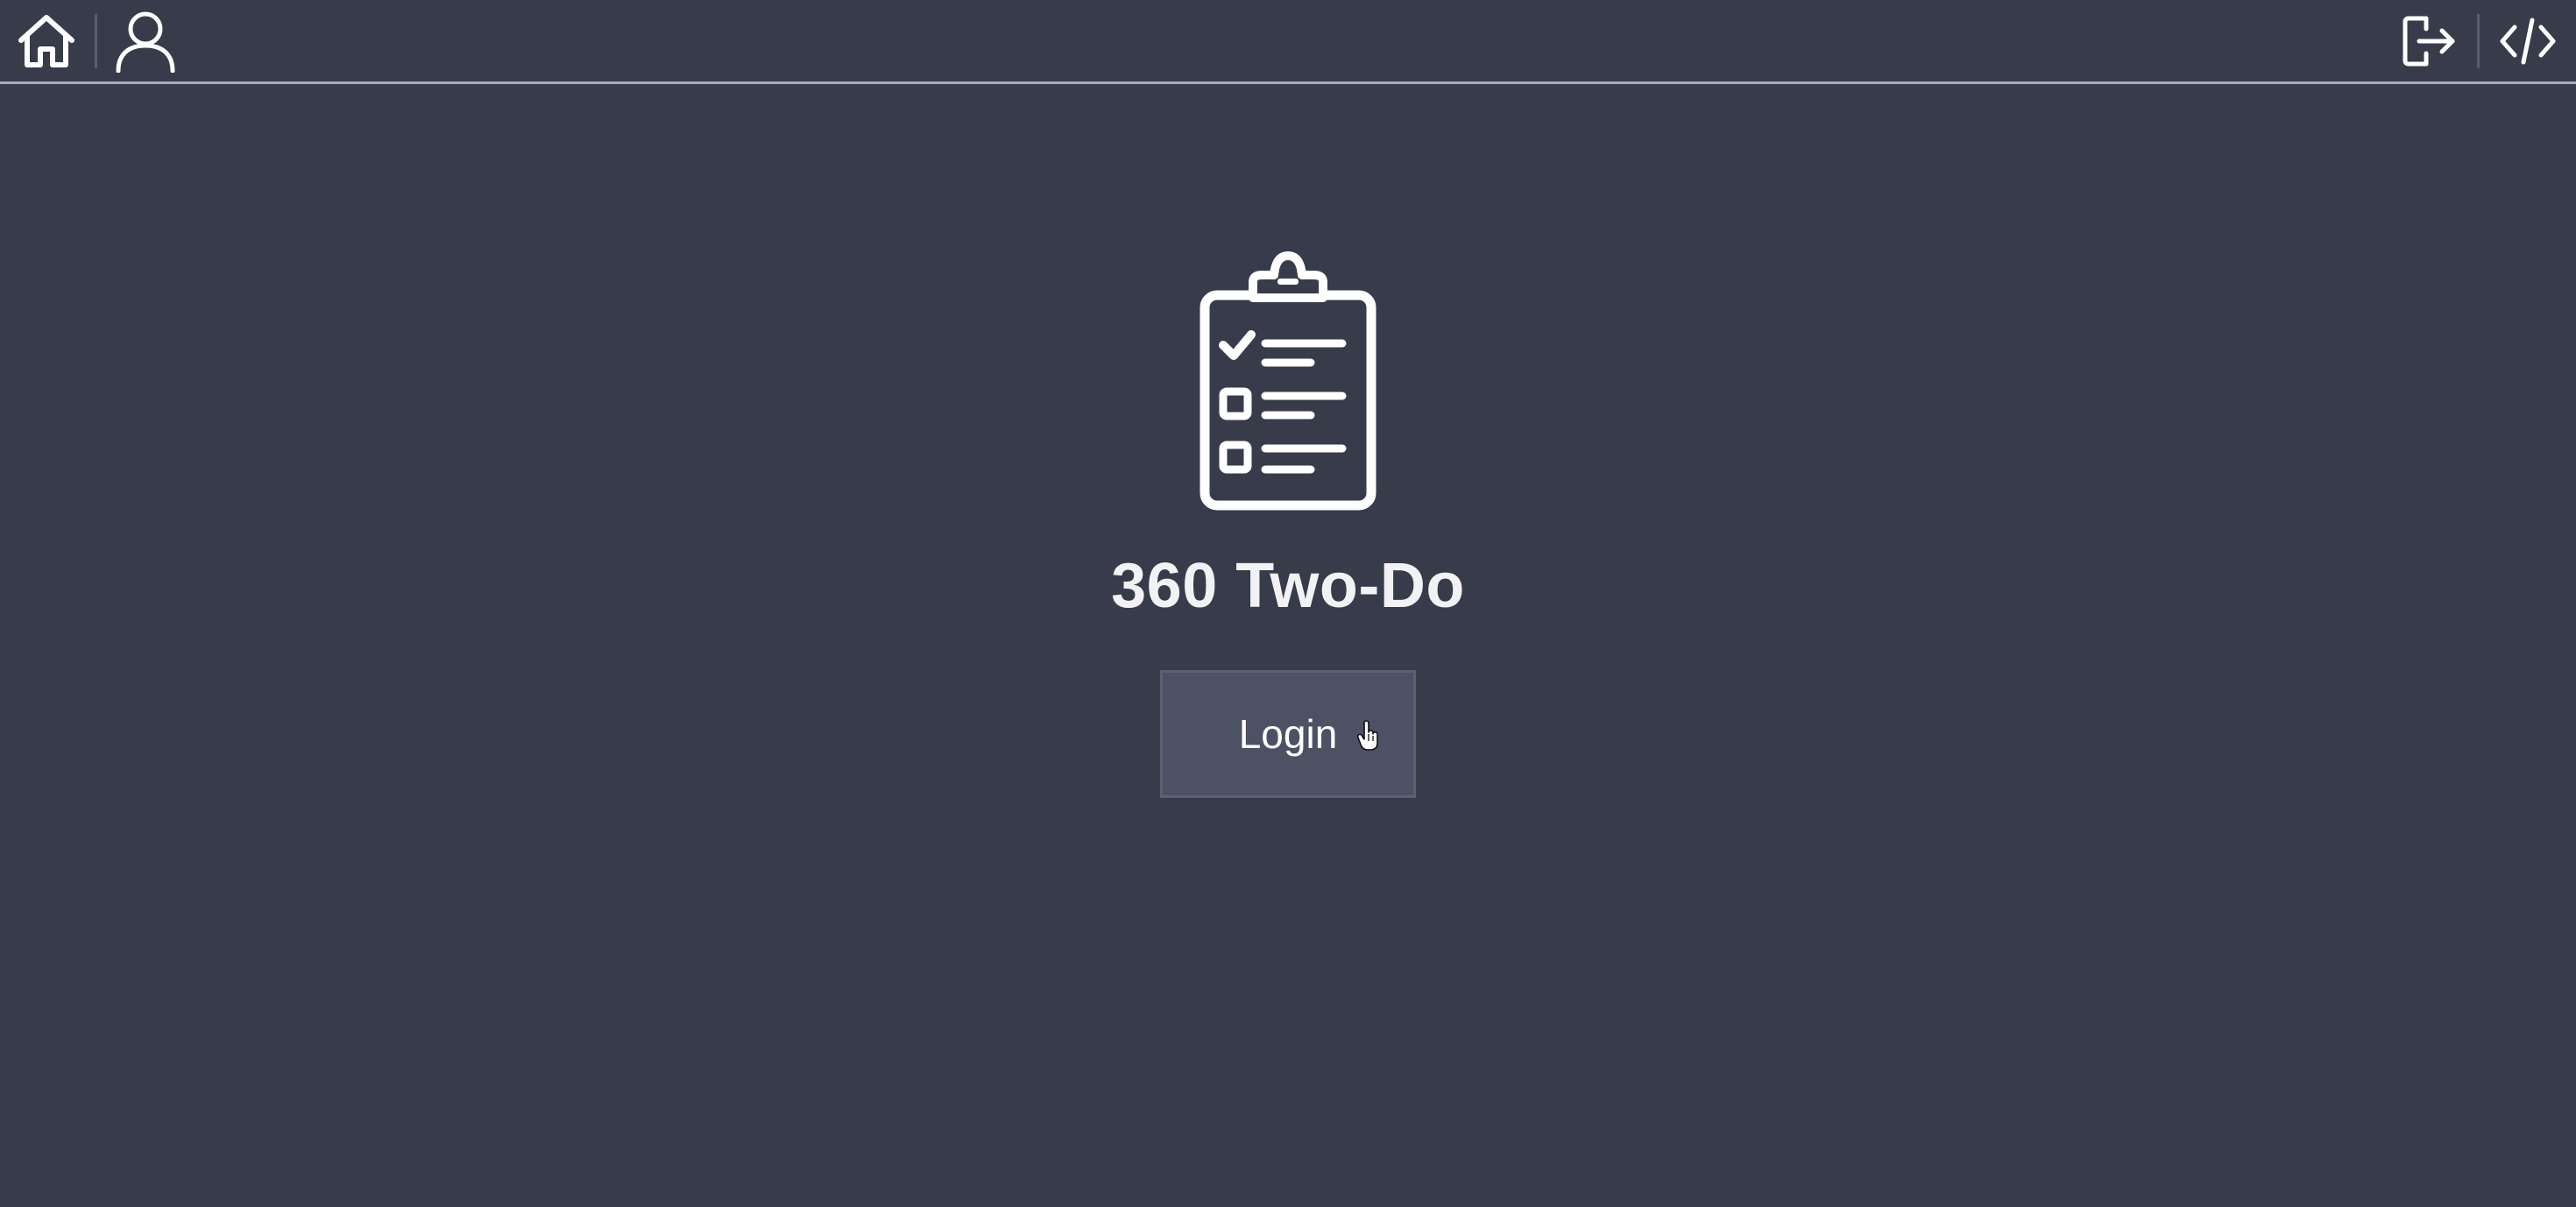 This screenshot has height=1207, width=2576. Describe the element at coordinates (1288, 586) in the screenshot. I see `app-title: 360 Two-Do` at that location.